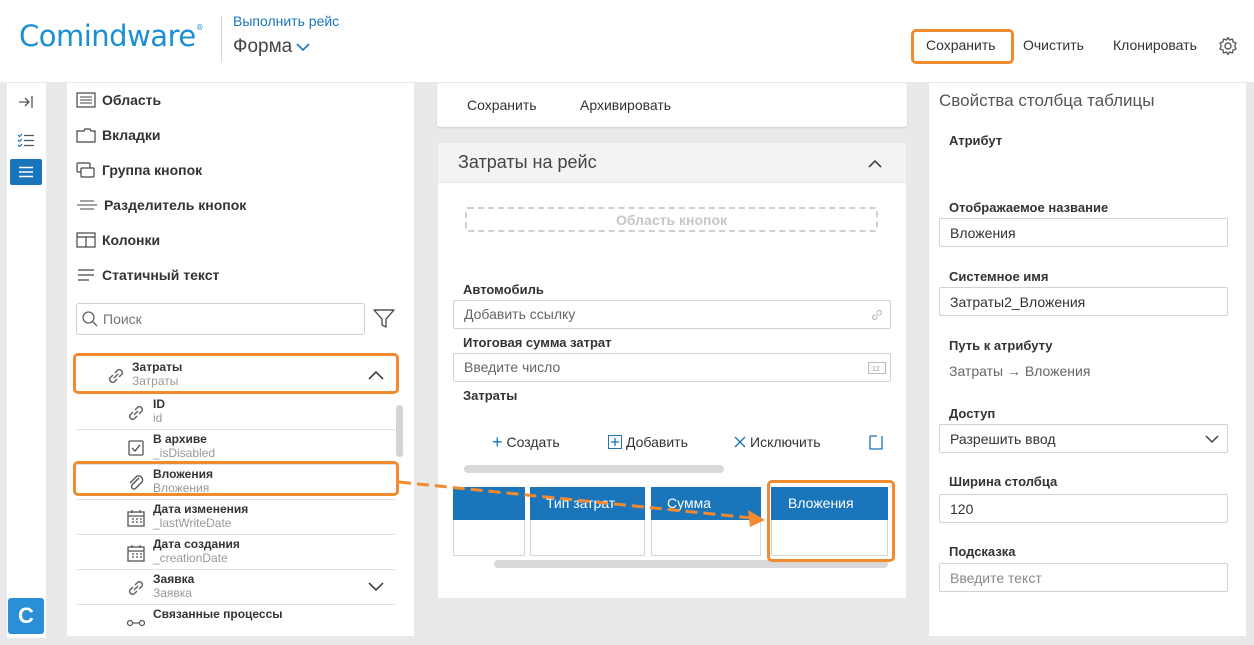 The height and width of the screenshot is (645, 1254). I want to click on car-link-field: Добавить ссылку, so click(672, 314).